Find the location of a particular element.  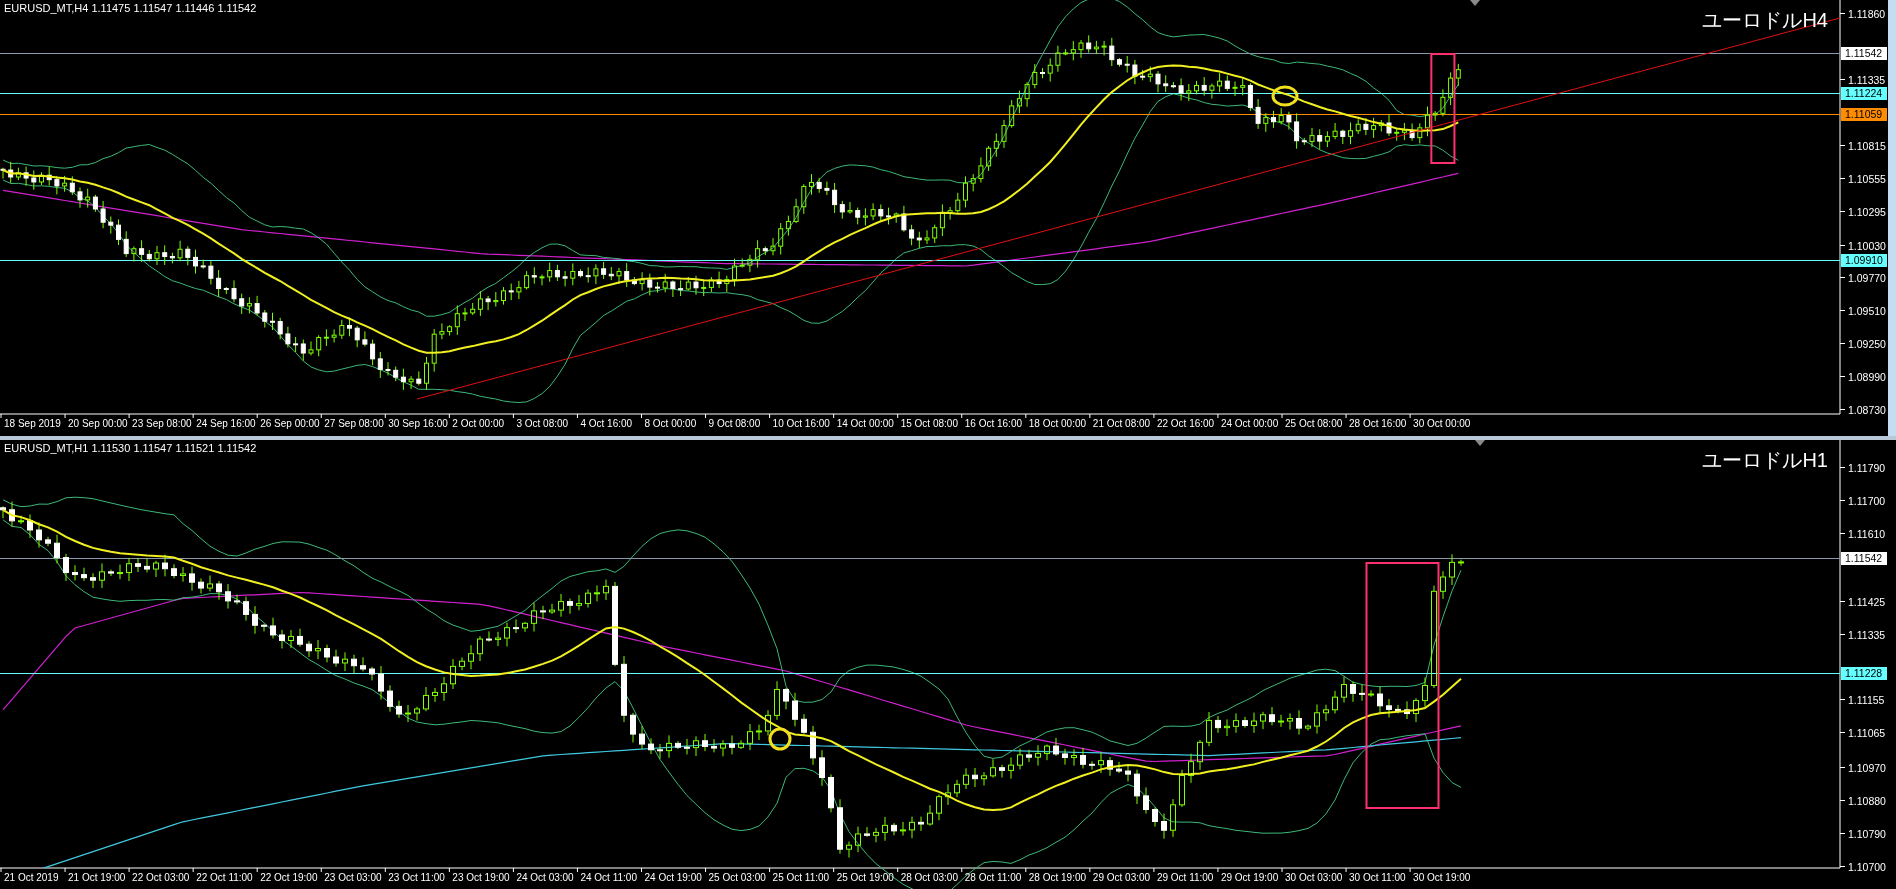

price-label: 1.11228 is located at coordinates (1864, 673).